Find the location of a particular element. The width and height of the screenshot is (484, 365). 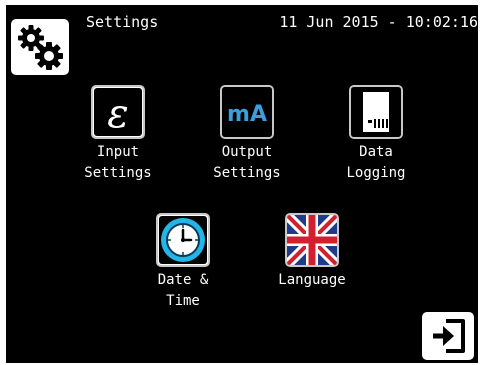

date-time-readout: 11 Jun 2015 - 10:02:16 is located at coordinates (378, 22).